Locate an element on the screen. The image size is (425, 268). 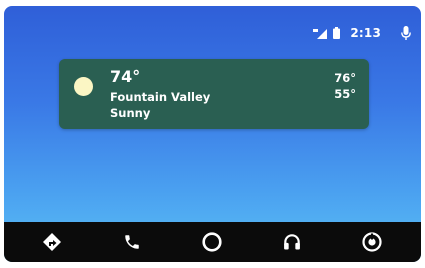
circle-home-icon is located at coordinates (212, 242).